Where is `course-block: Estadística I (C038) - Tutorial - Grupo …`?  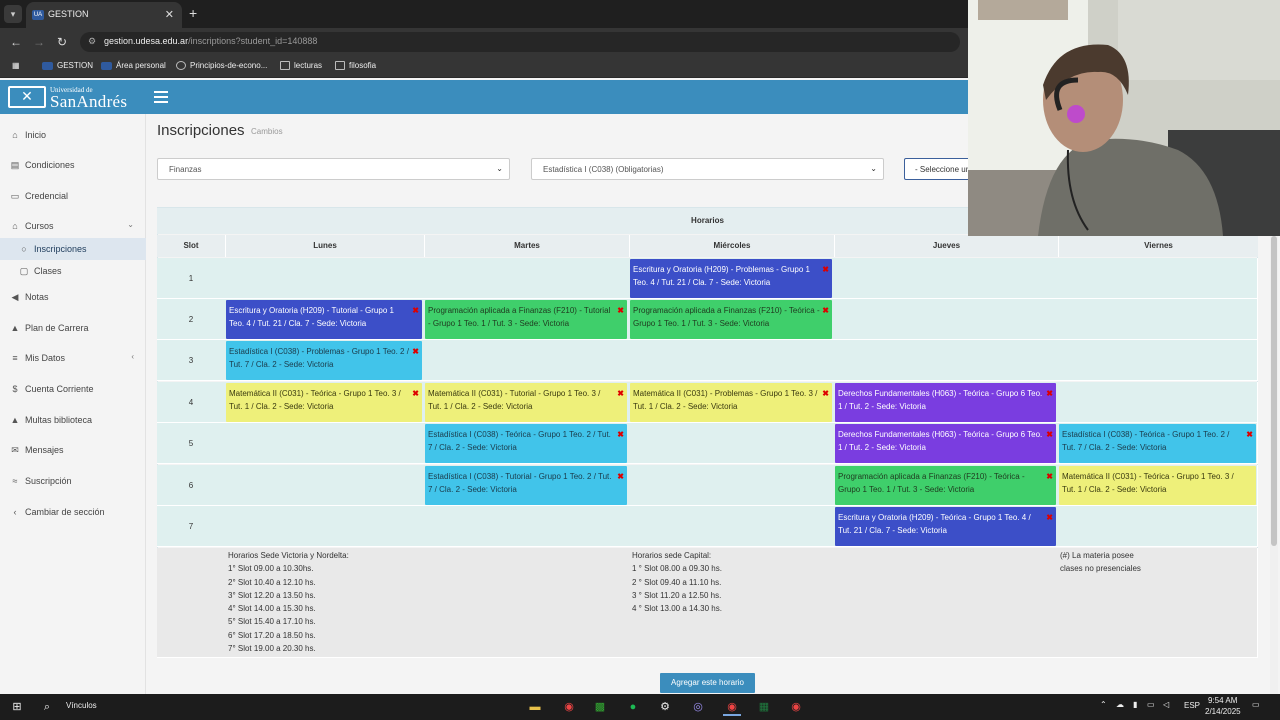
course-block: Estadística I (C038) - Tutorial - Grupo … is located at coordinates (526, 485).